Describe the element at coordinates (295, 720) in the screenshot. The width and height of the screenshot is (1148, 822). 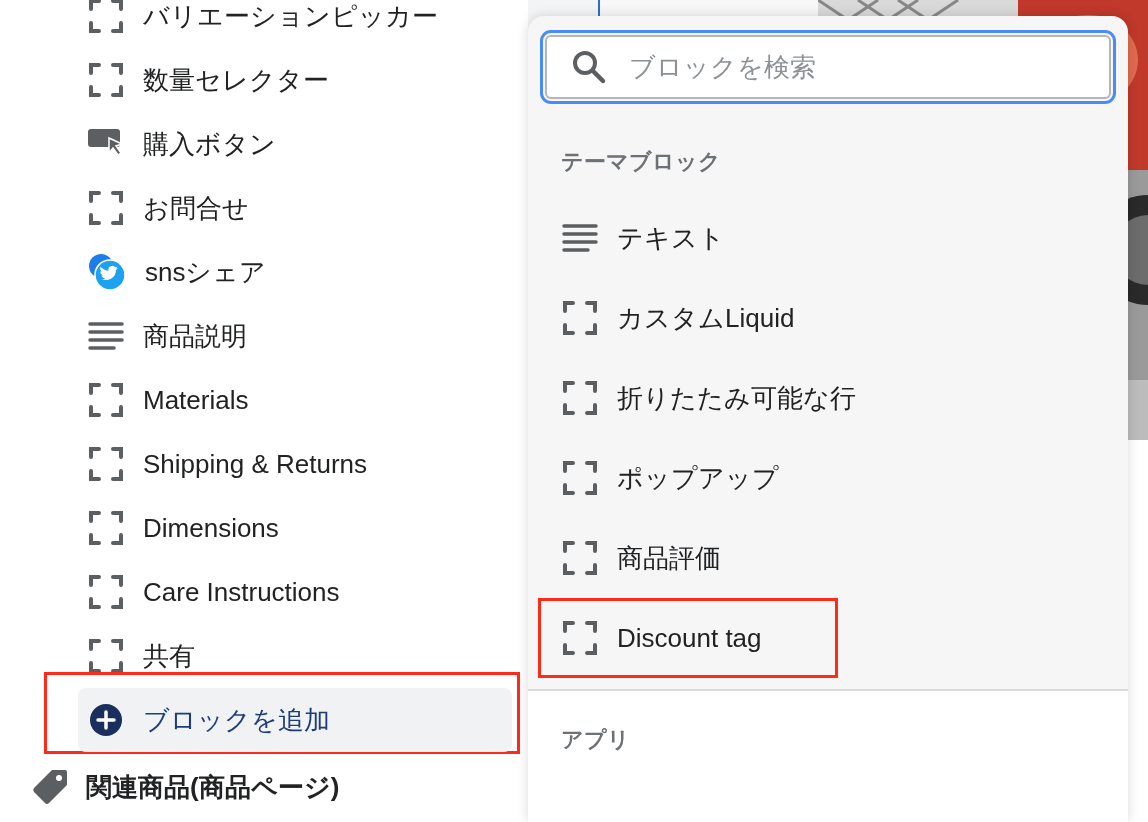
I see `add-block-button: ブロックを追加` at that location.